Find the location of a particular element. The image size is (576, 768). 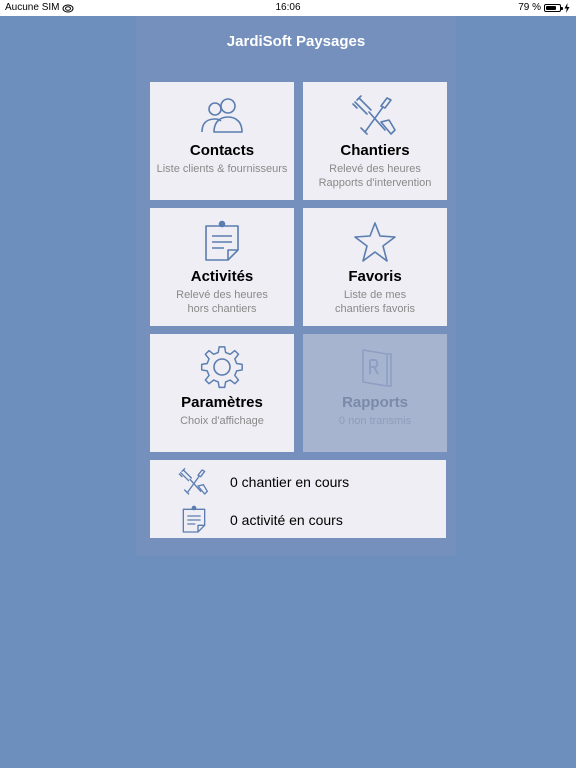

tile-title: Activités is located at coordinates (222, 276).